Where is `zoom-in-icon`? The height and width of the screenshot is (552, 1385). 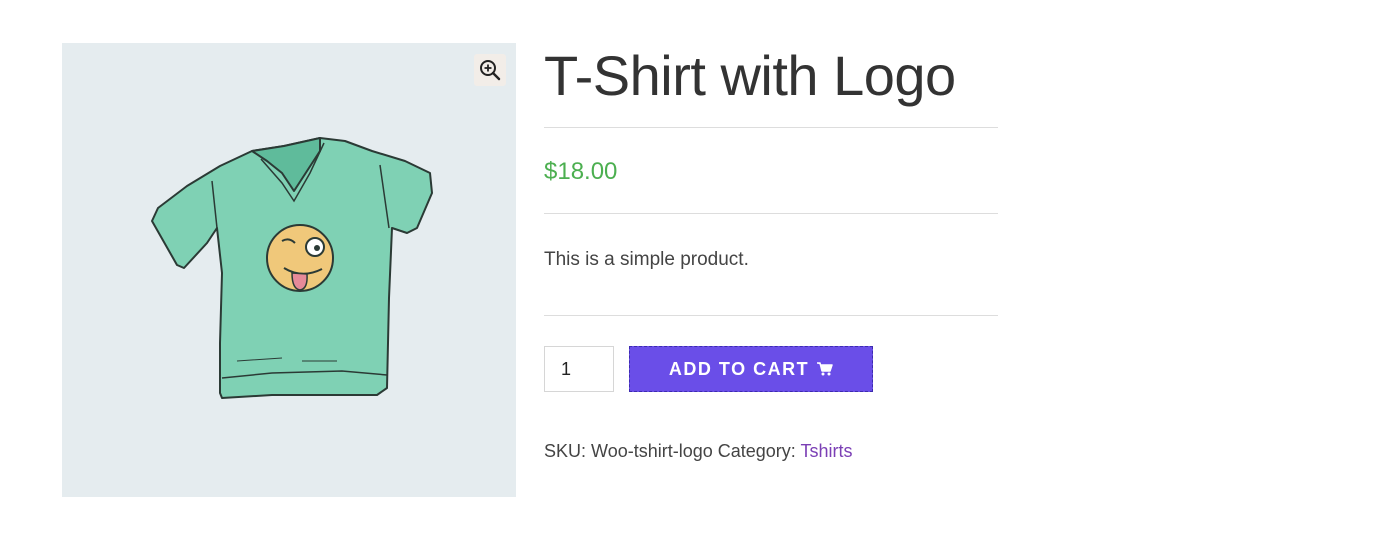
zoom-in-icon is located at coordinates (490, 70).